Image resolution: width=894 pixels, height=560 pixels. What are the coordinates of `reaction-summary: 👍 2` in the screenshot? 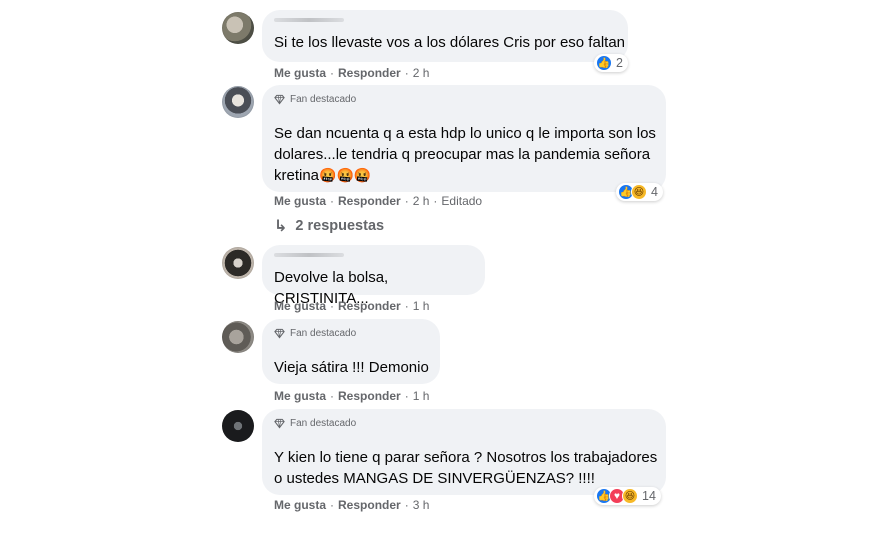 It's located at (611, 63).